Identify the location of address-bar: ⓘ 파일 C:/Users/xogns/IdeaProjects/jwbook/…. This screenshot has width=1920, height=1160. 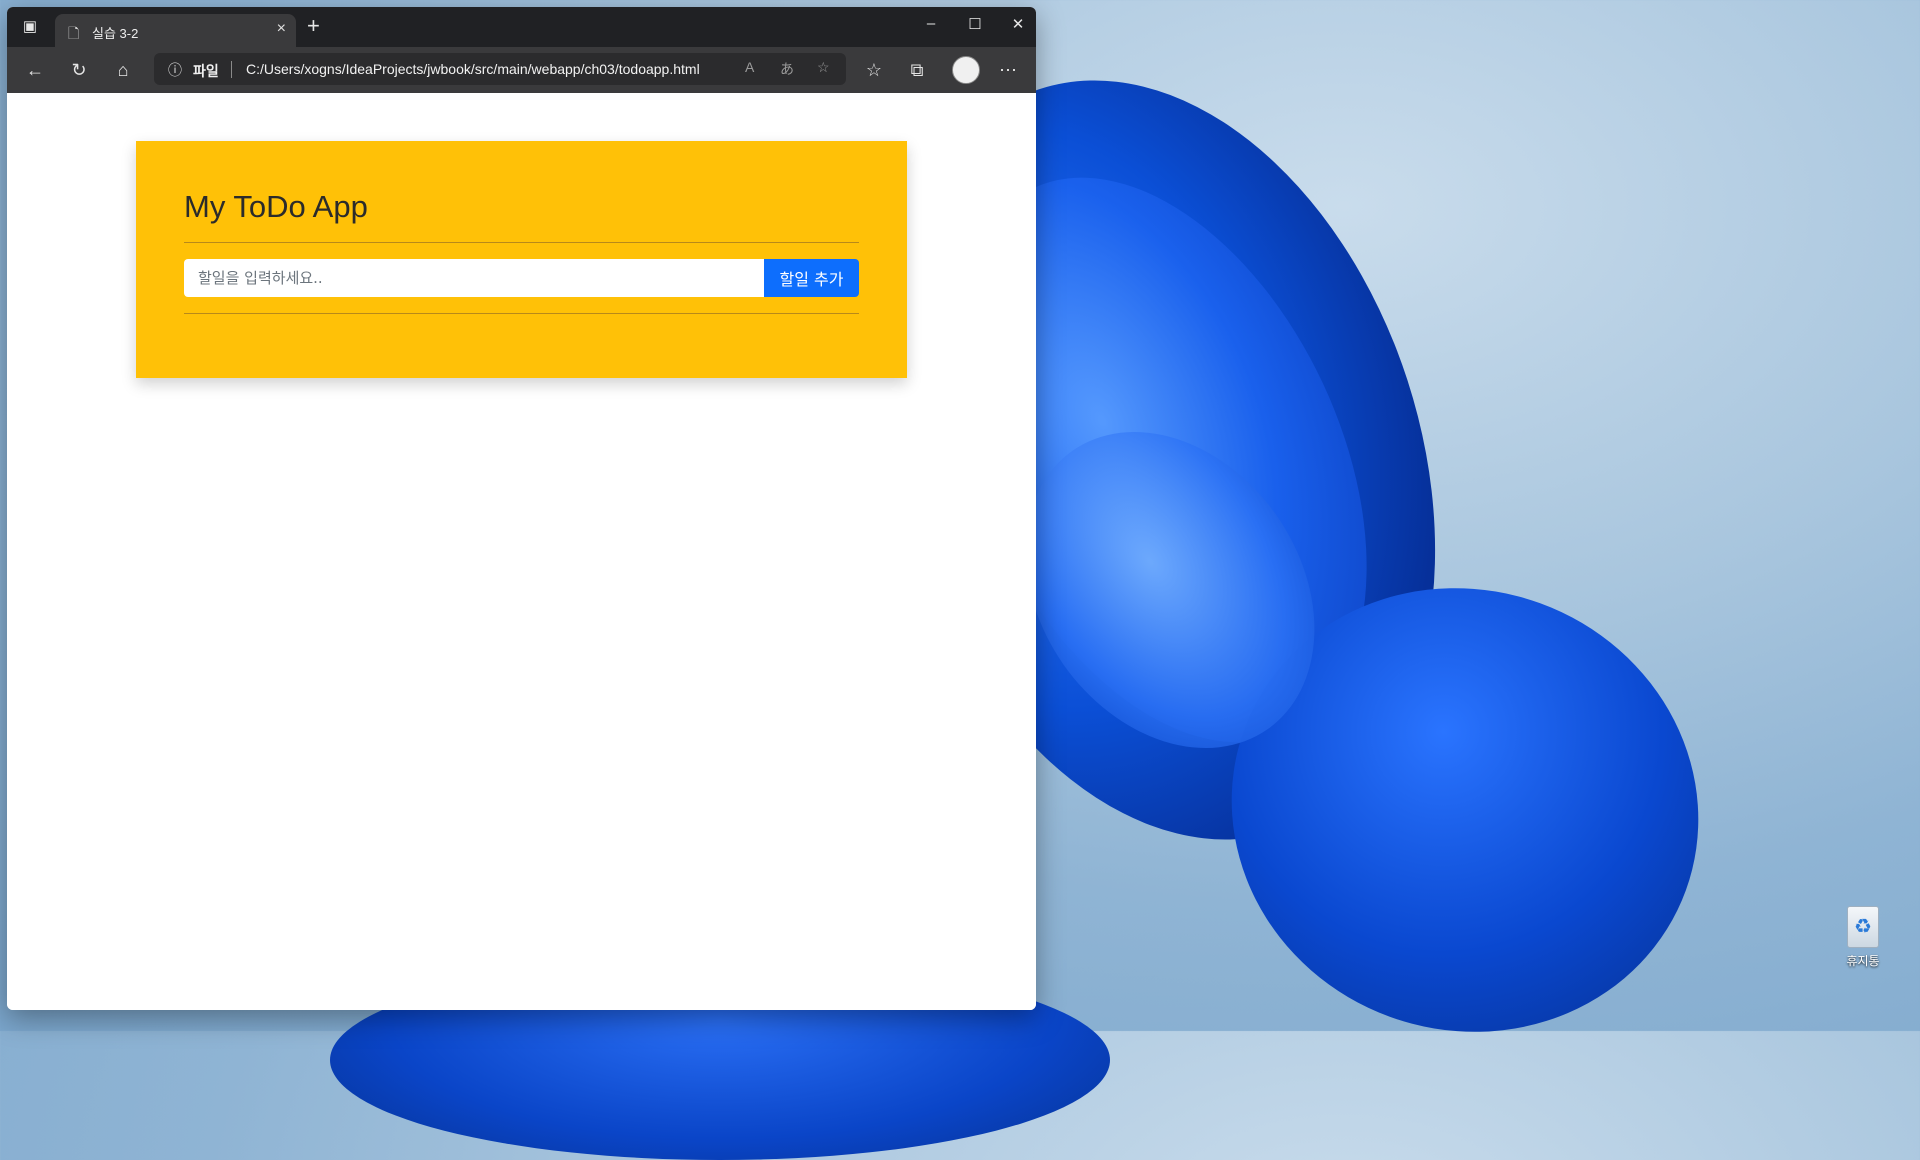
(500, 69).